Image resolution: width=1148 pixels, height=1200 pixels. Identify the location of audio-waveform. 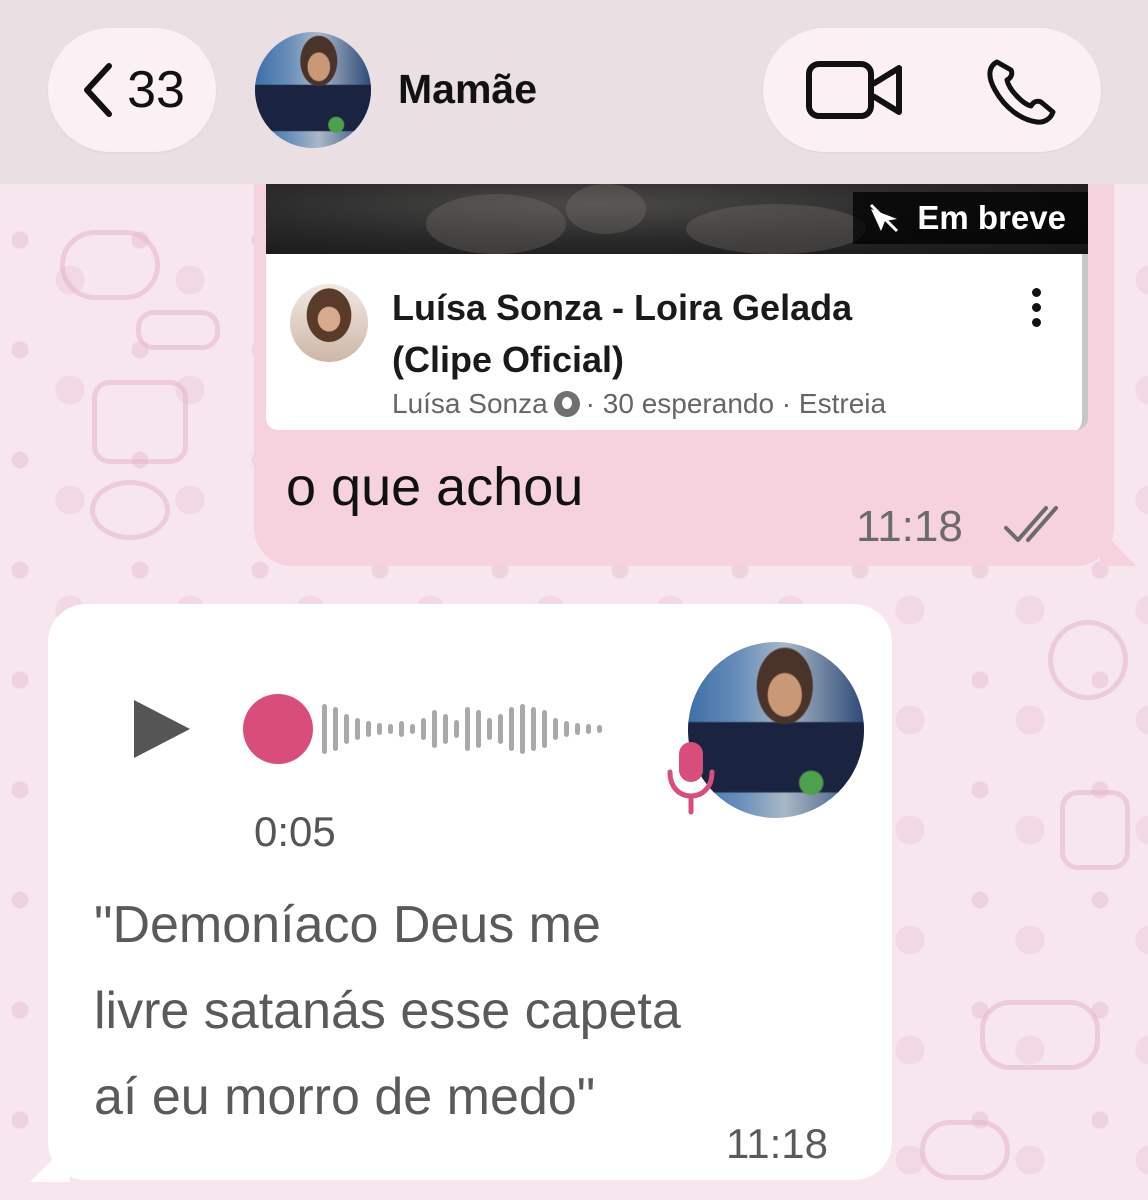
(432, 729).